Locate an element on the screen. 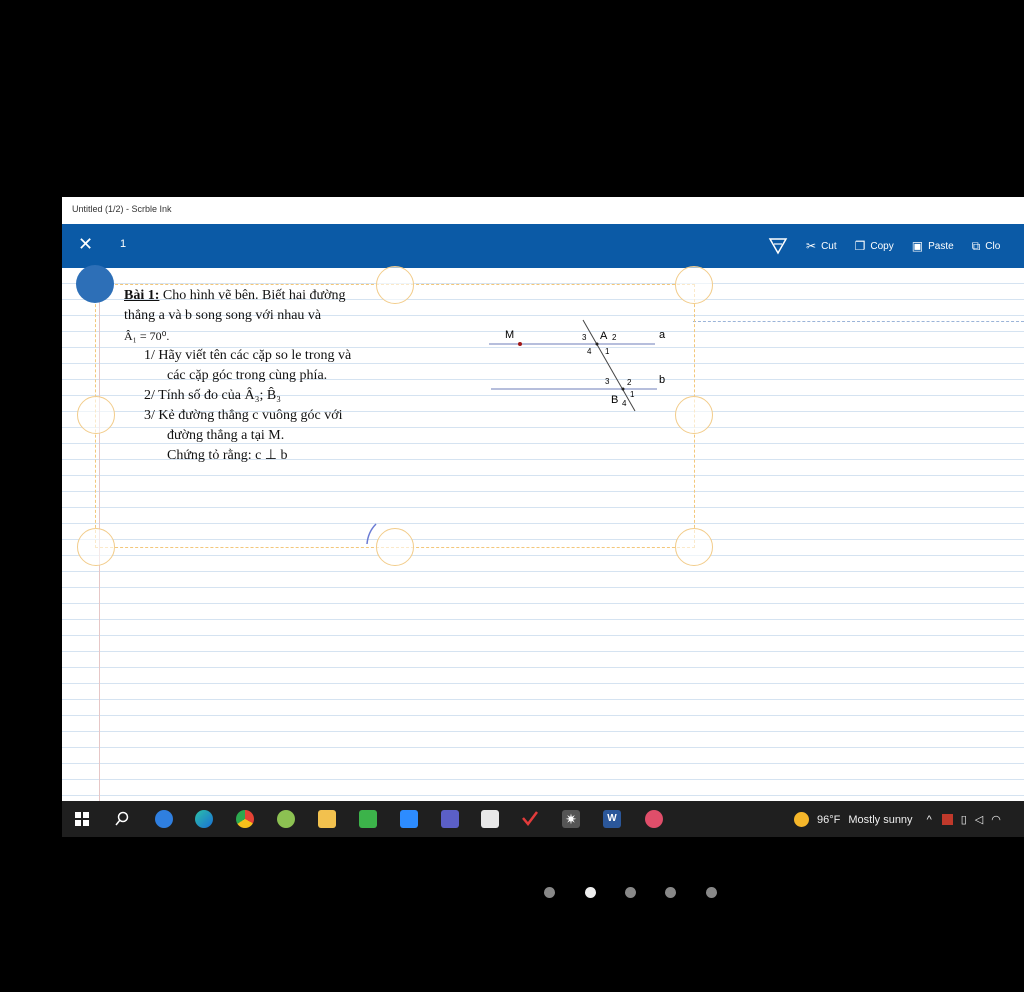 The width and height of the screenshot is (1024, 992). exercise-title: Bài 1: is located at coordinates (142, 295).